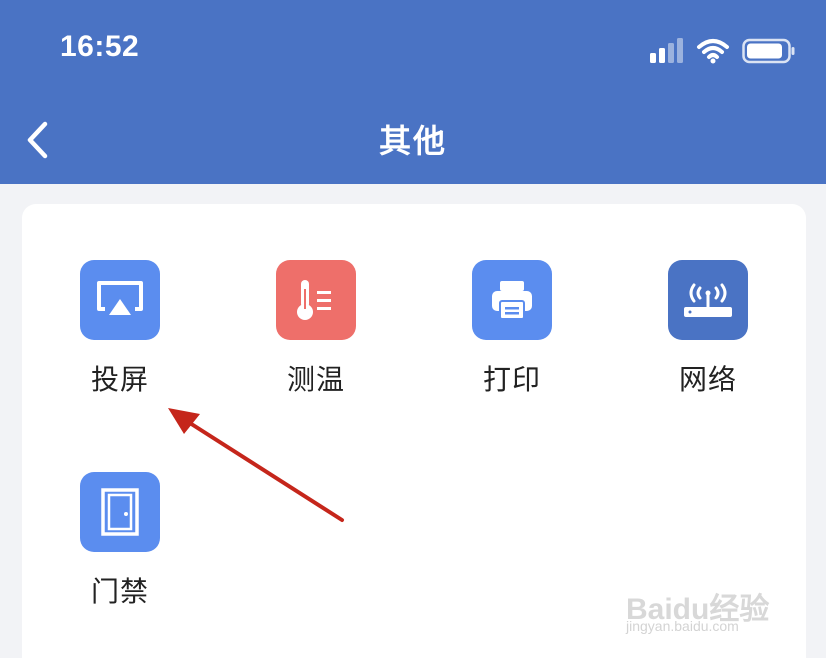 This screenshot has height=658, width=826. What do you see at coordinates (256, 465) in the screenshot?
I see `red-arrow-annotation` at bounding box center [256, 465].